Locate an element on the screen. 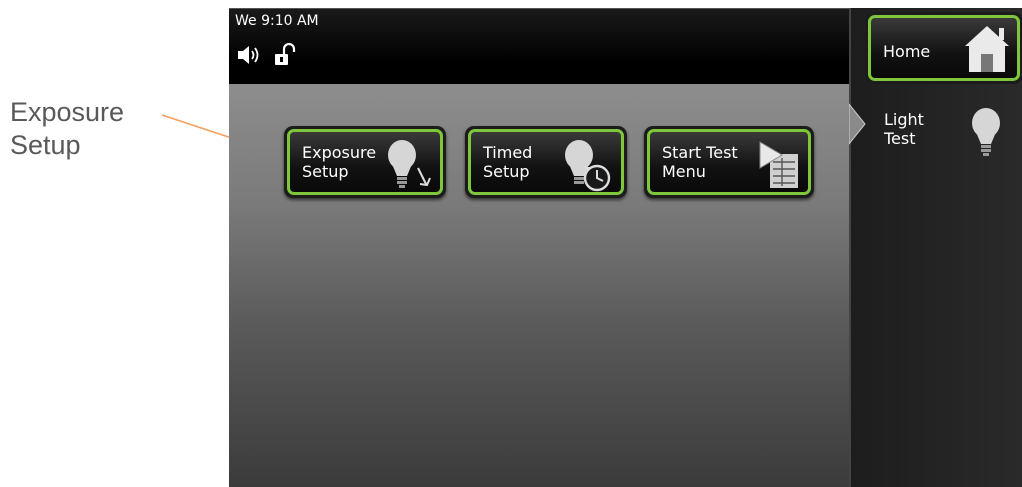  lightbulb-arrow-icon is located at coordinates (409, 167).